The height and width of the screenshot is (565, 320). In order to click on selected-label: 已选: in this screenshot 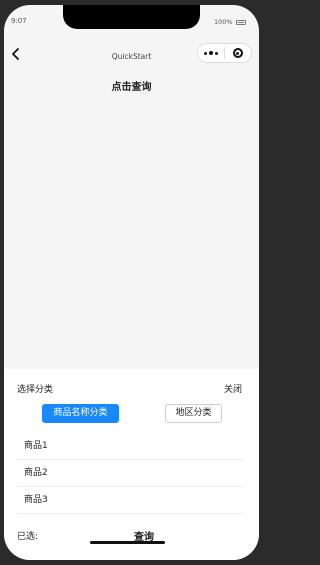, I will do `click(28, 537)`.